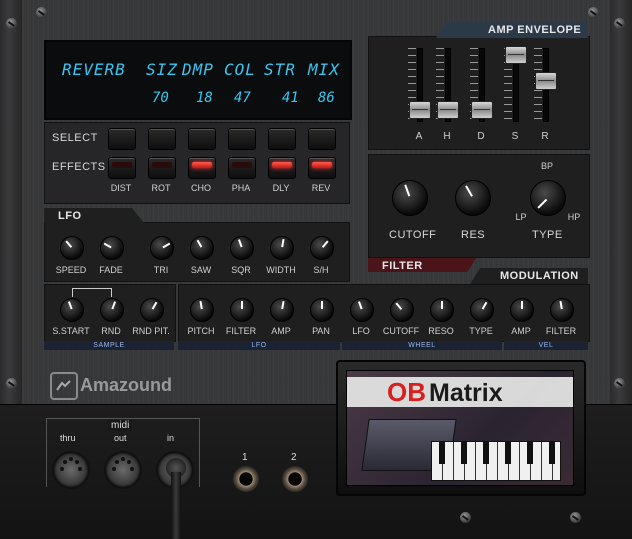  I want to click on cartridge-label: OB Matrix, so click(460, 428).